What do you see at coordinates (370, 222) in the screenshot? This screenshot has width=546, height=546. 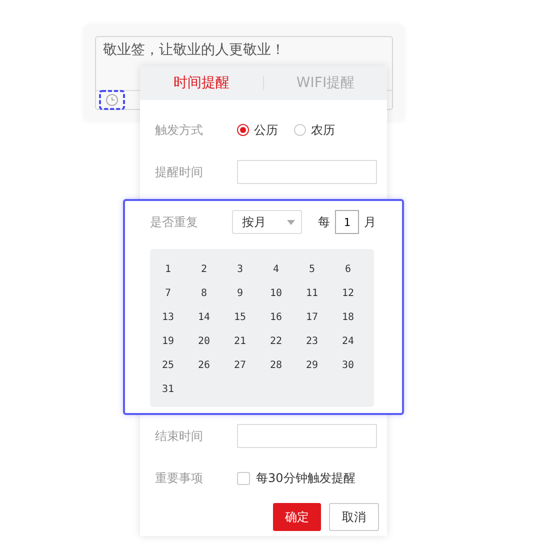 I see `unit-label: 月` at bounding box center [370, 222].